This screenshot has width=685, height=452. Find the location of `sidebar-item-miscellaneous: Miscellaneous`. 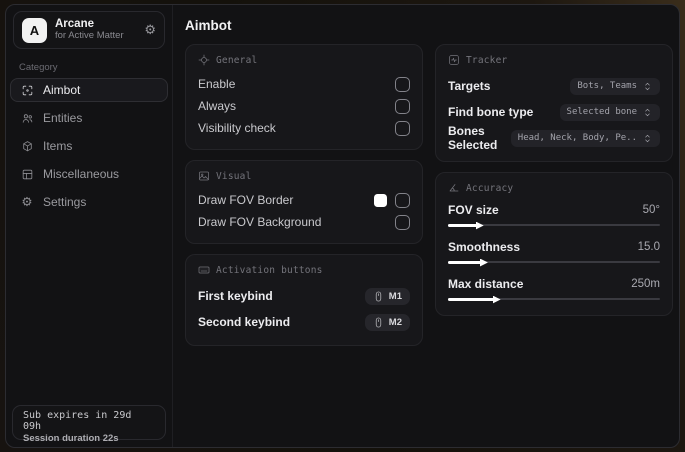

sidebar-item-miscellaneous: Miscellaneous is located at coordinates (89, 174).